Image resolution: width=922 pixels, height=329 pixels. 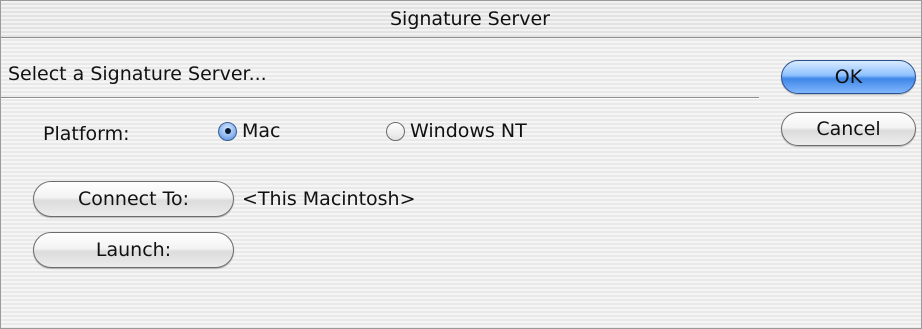 I want to click on radio-mac: Mac, so click(x=249, y=131).